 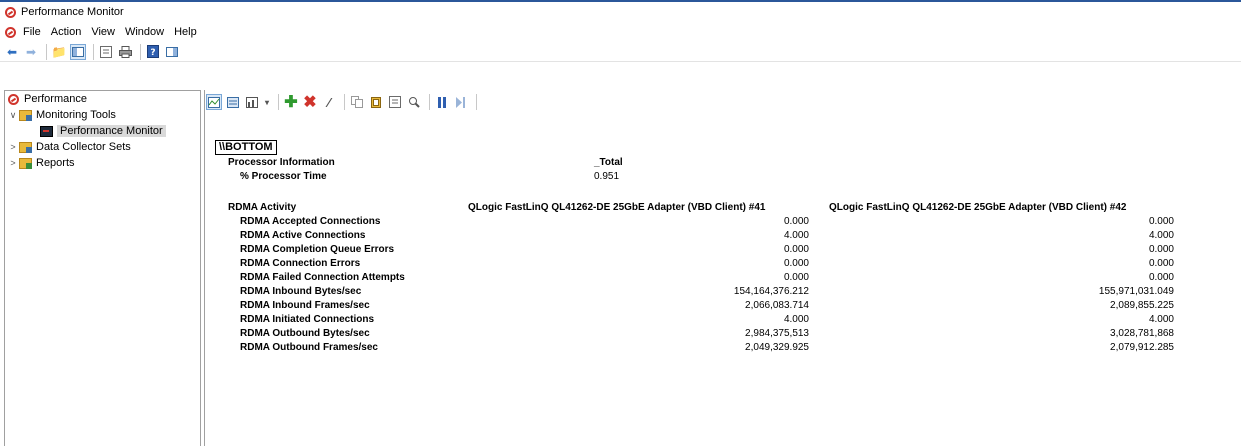 I want to click on counter-rdma-outbound-frames: RDMA Outbound Frames/sec, so click(x=309, y=347).